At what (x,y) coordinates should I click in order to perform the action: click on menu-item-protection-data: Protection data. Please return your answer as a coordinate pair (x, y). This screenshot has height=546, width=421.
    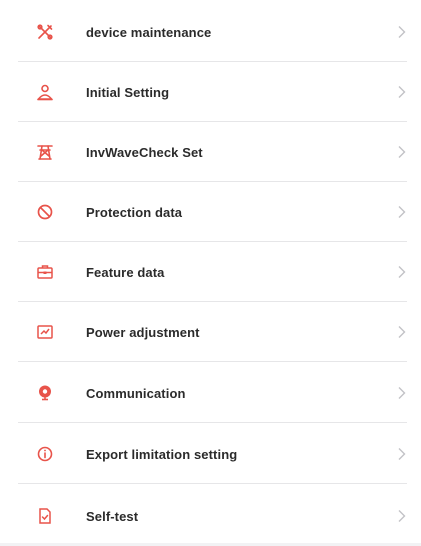
    Looking at the image, I should click on (210, 212).